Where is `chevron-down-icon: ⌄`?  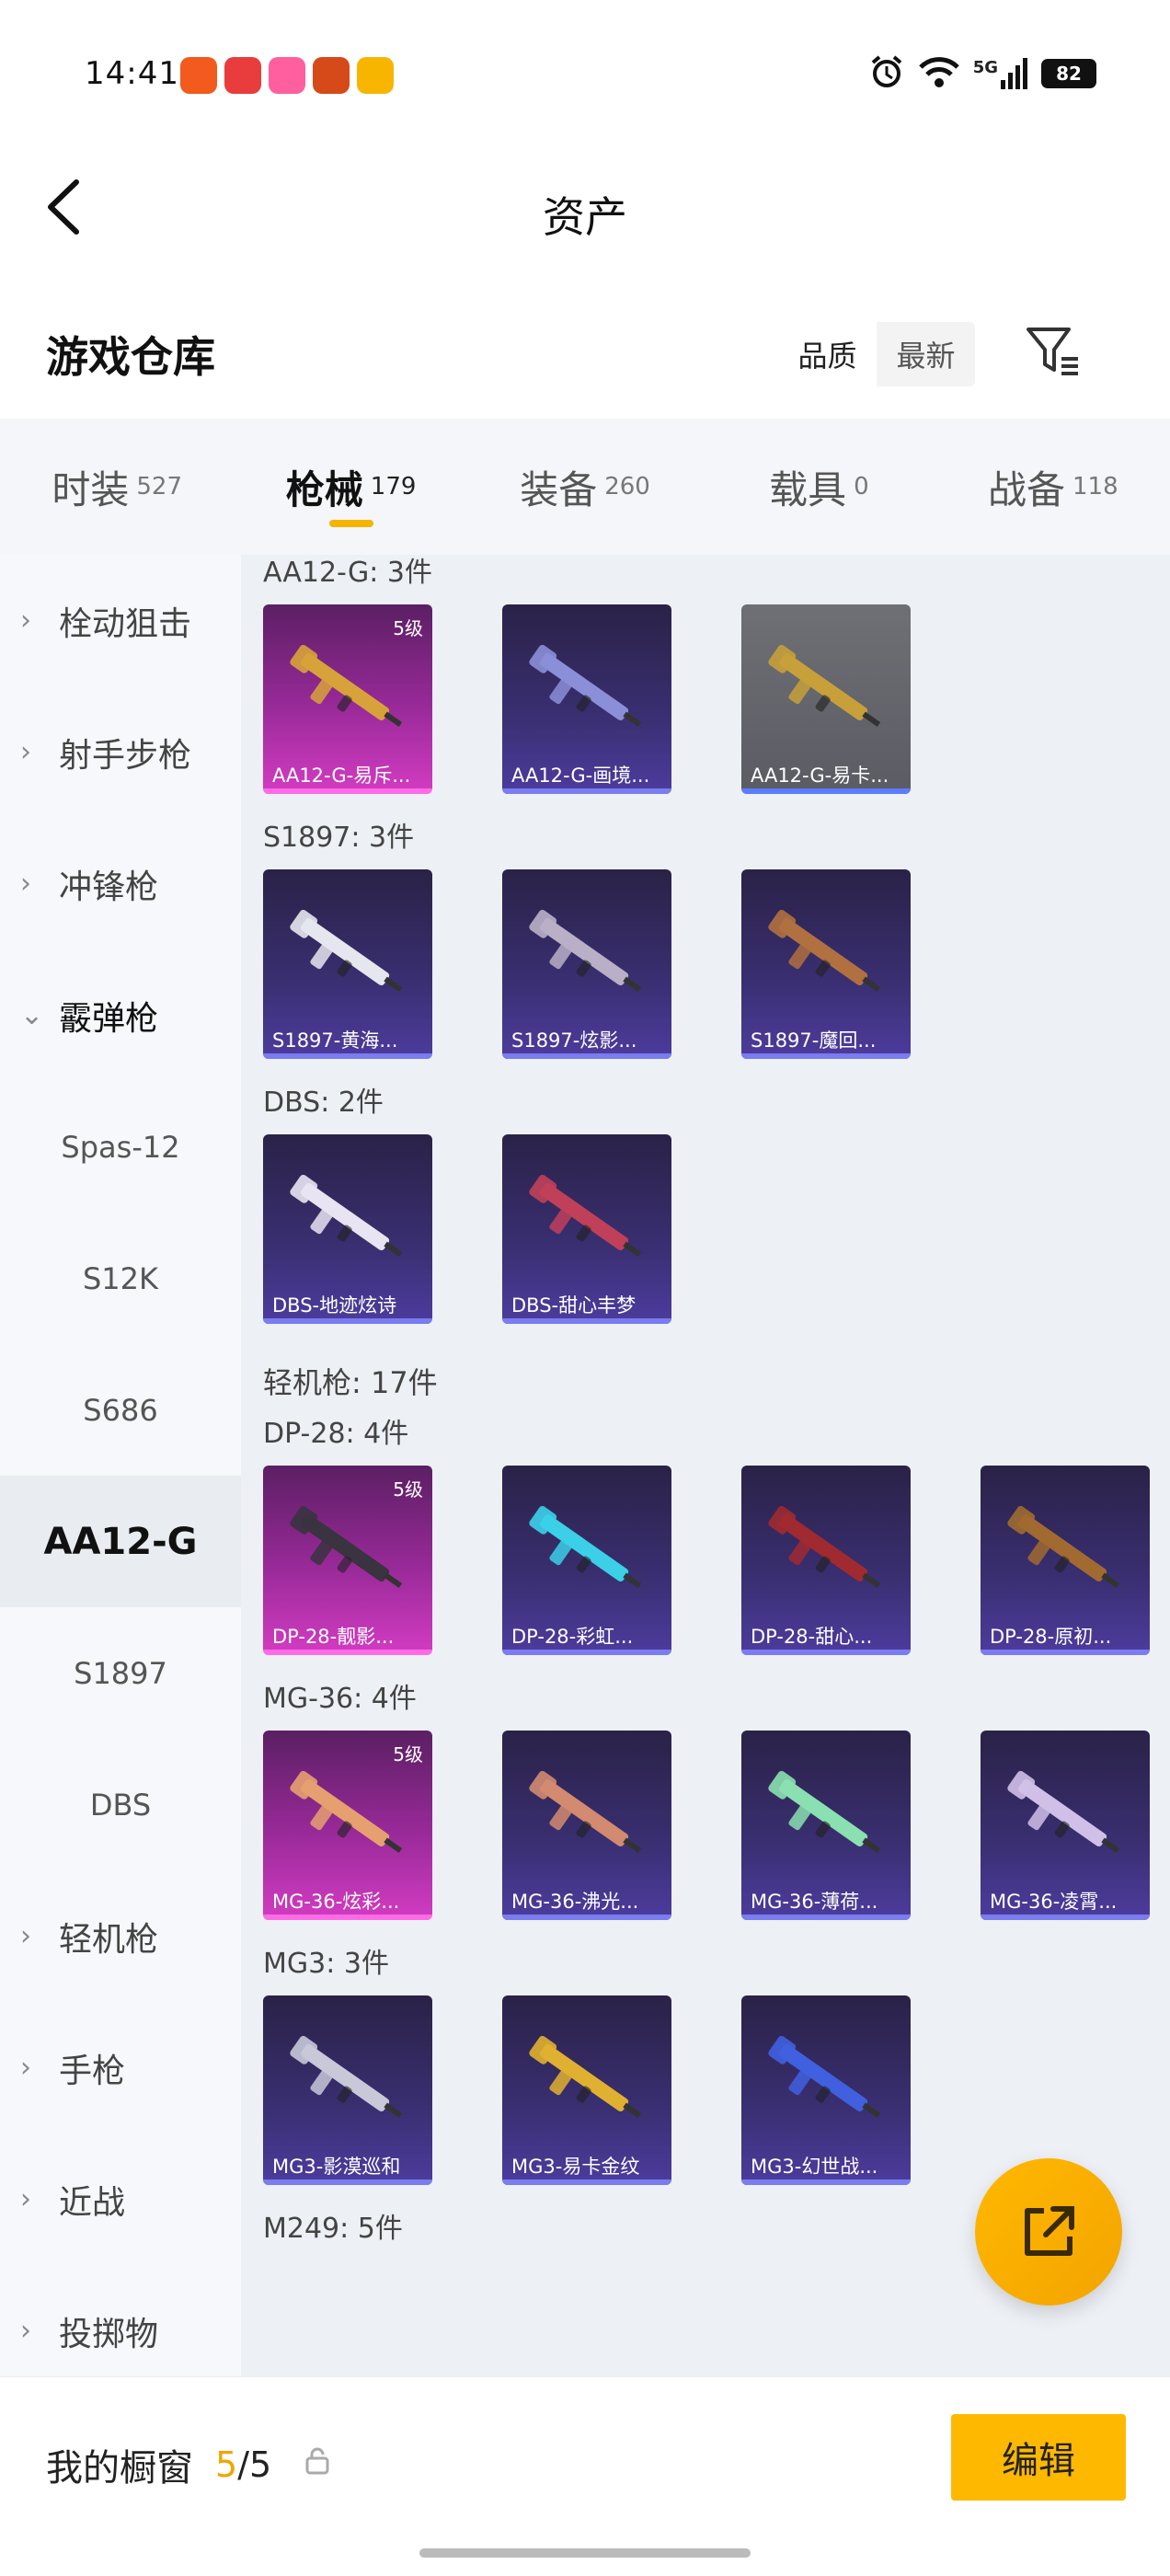 chevron-down-icon: ⌄ is located at coordinates (32, 1014).